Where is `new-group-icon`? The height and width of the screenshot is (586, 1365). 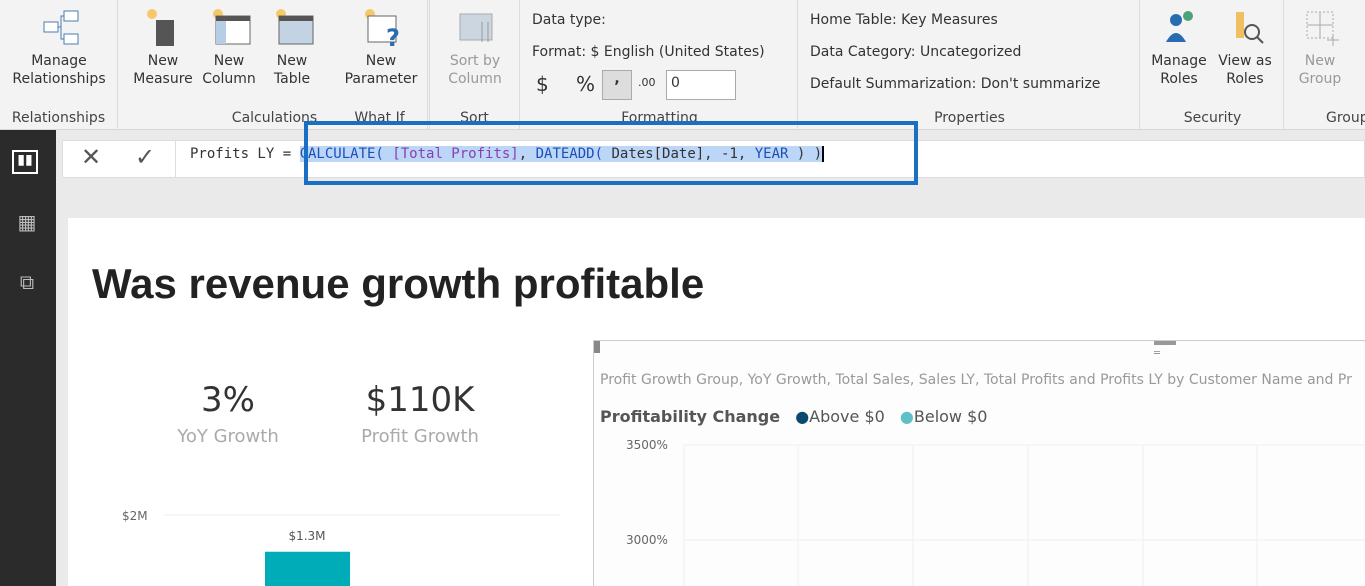
new-group-icon is located at coordinates (1321, 27).